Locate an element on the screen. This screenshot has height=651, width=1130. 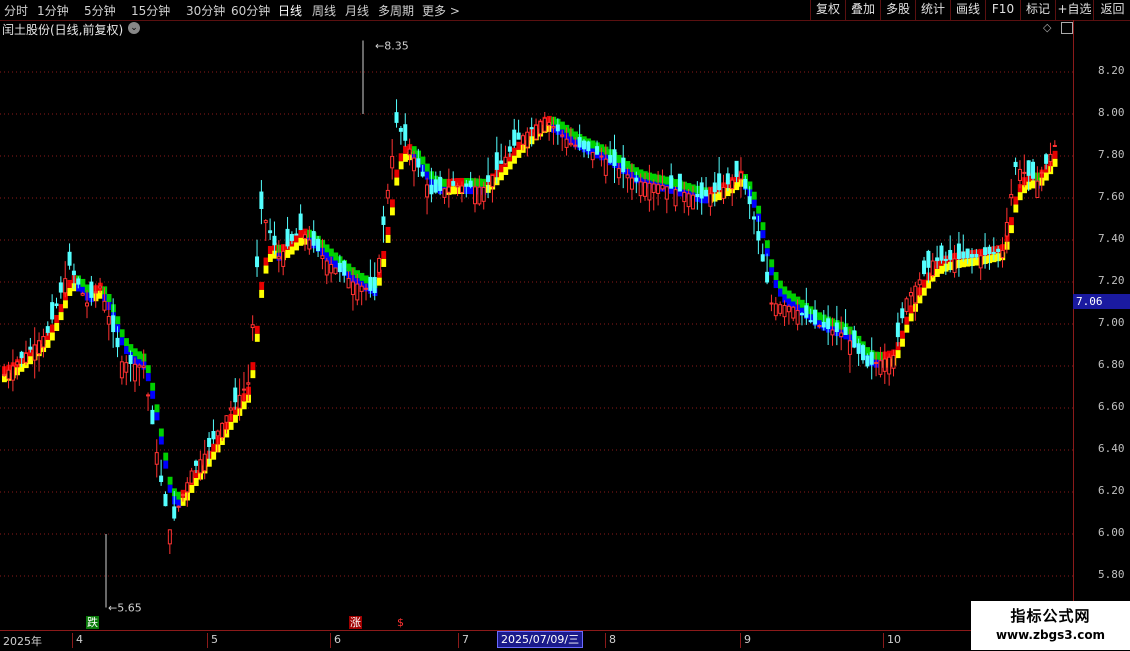
price-tick: 6.40 is located at coordinates (1111, 448).